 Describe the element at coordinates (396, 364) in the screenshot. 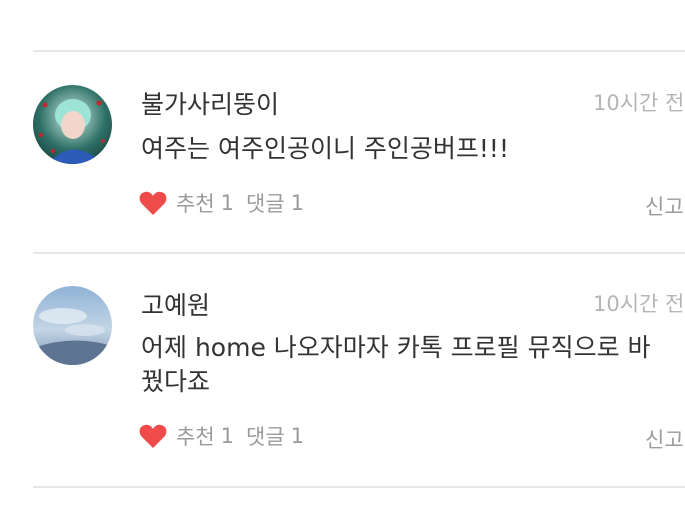

I see `comment-text: 어제 home 나오자마자 카톡 프로필 뮤직으로 바꿨다죠` at that location.